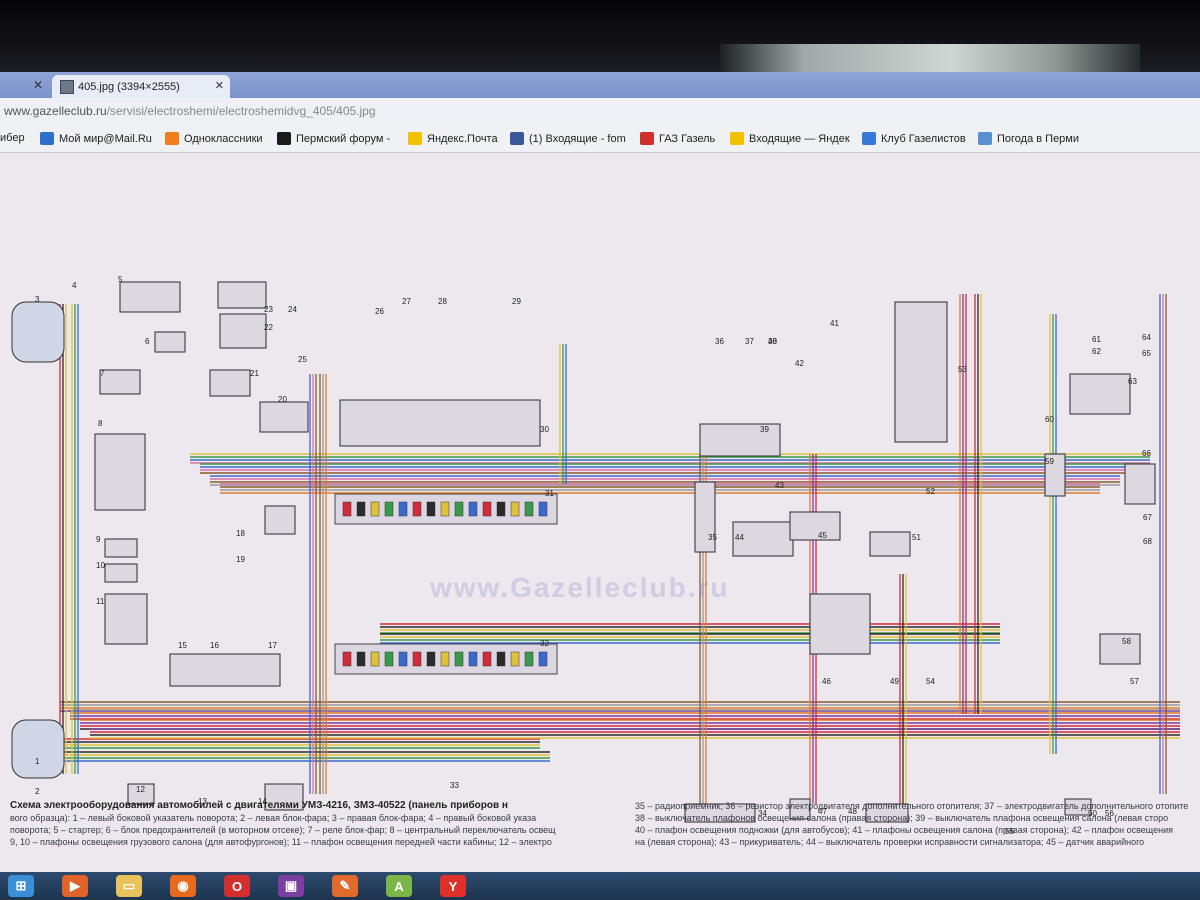  Describe the element at coordinates (544, 643) in the screenshot. I see `component-number-label: 32` at that location.